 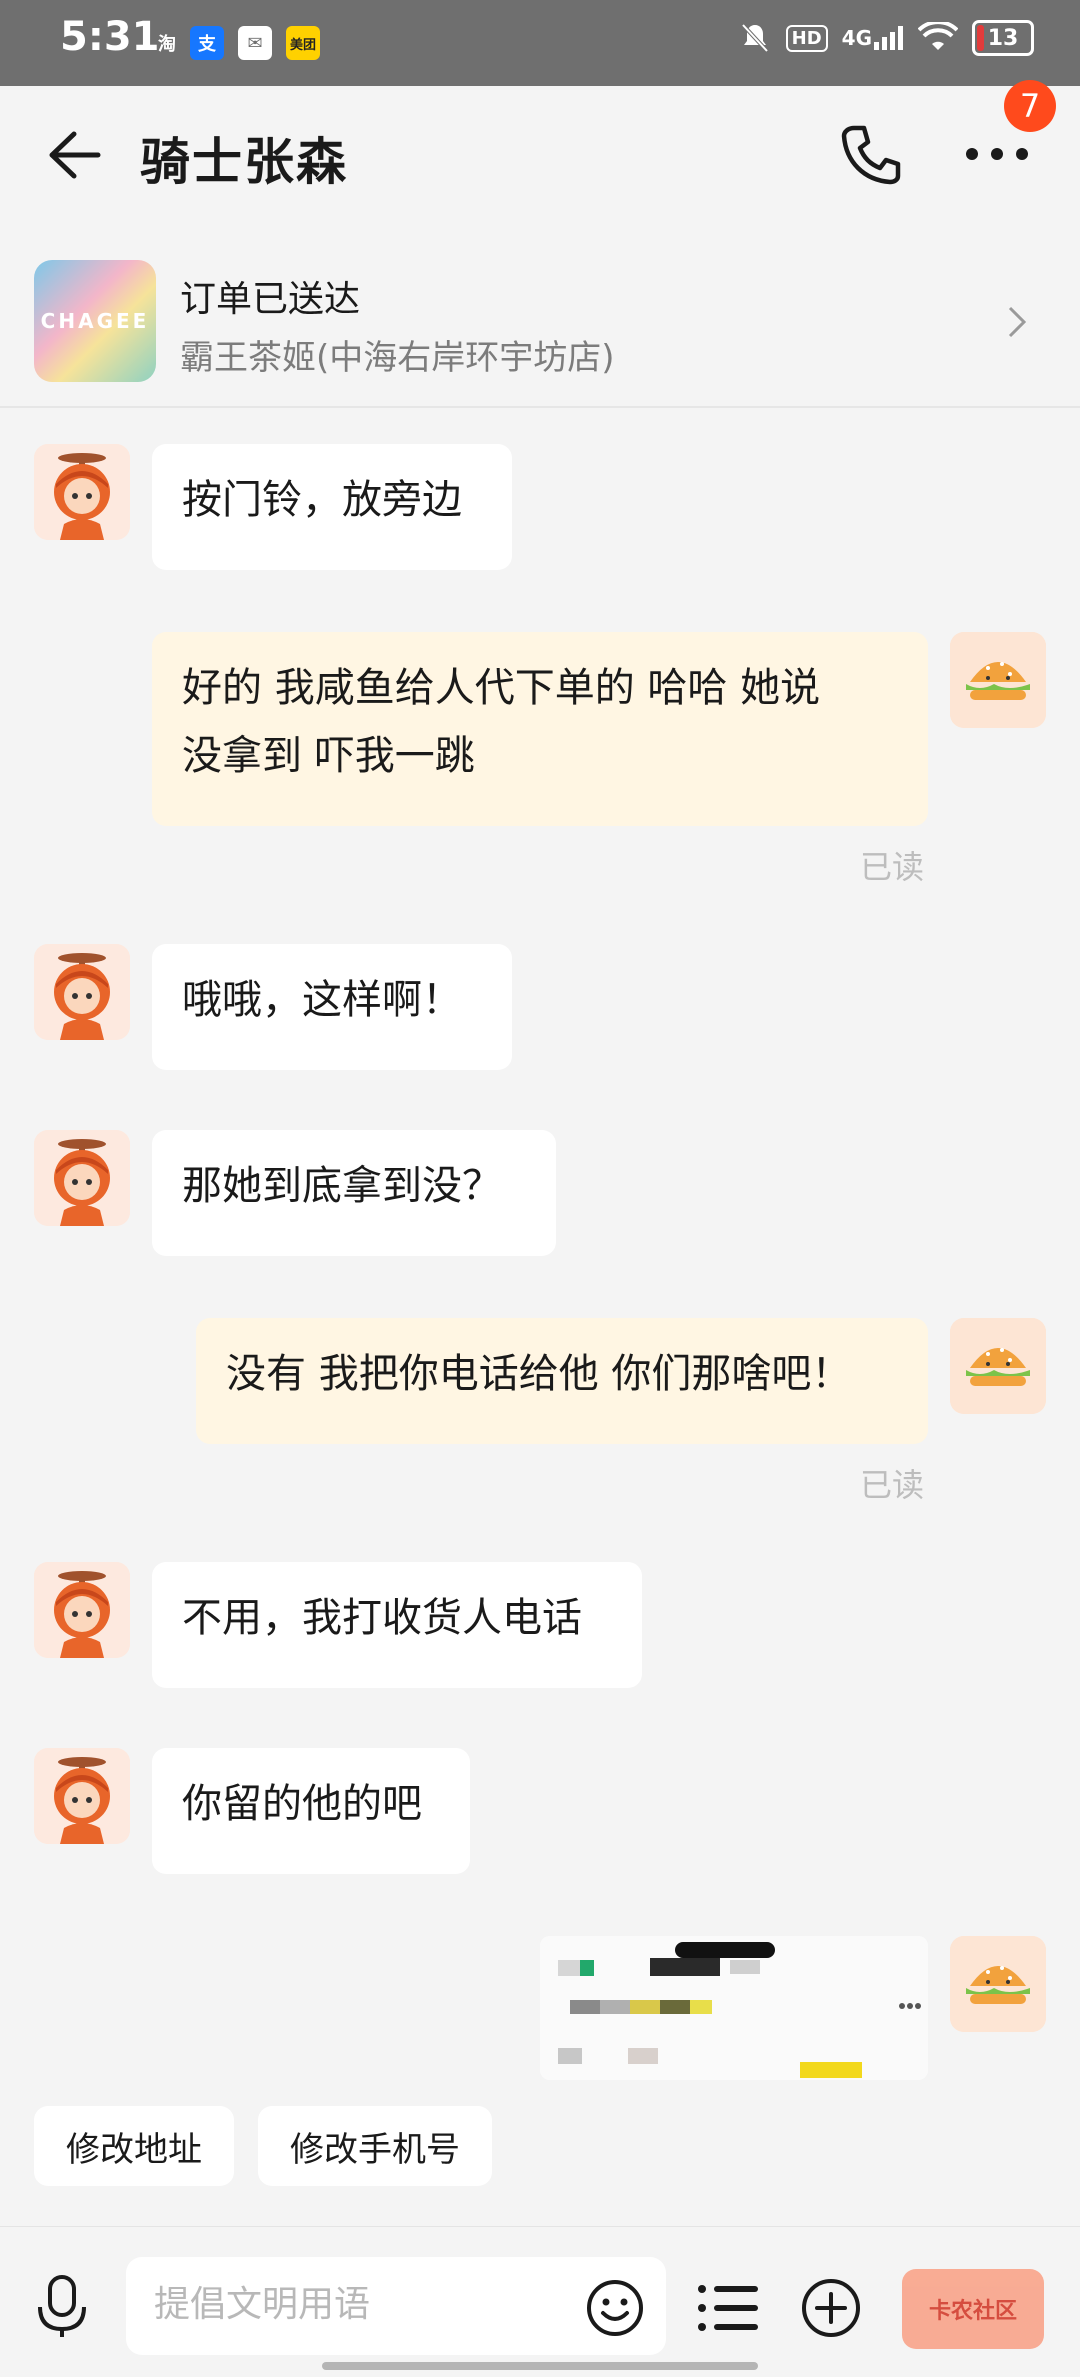 I want to click on wifi-icon, so click(x=938, y=36).